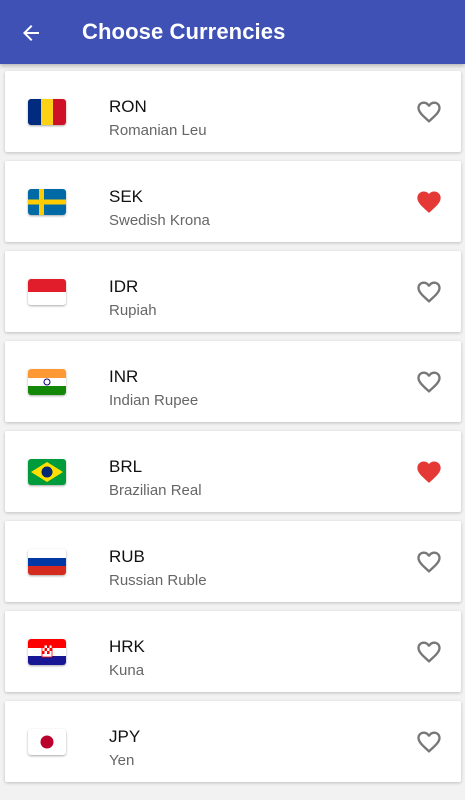 Image resolution: width=465 pixels, height=800 pixels. What do you see at coordinates (127, 556) in the screenshot?
I see `currency-code: RUB` at bounding box center [127, 556].